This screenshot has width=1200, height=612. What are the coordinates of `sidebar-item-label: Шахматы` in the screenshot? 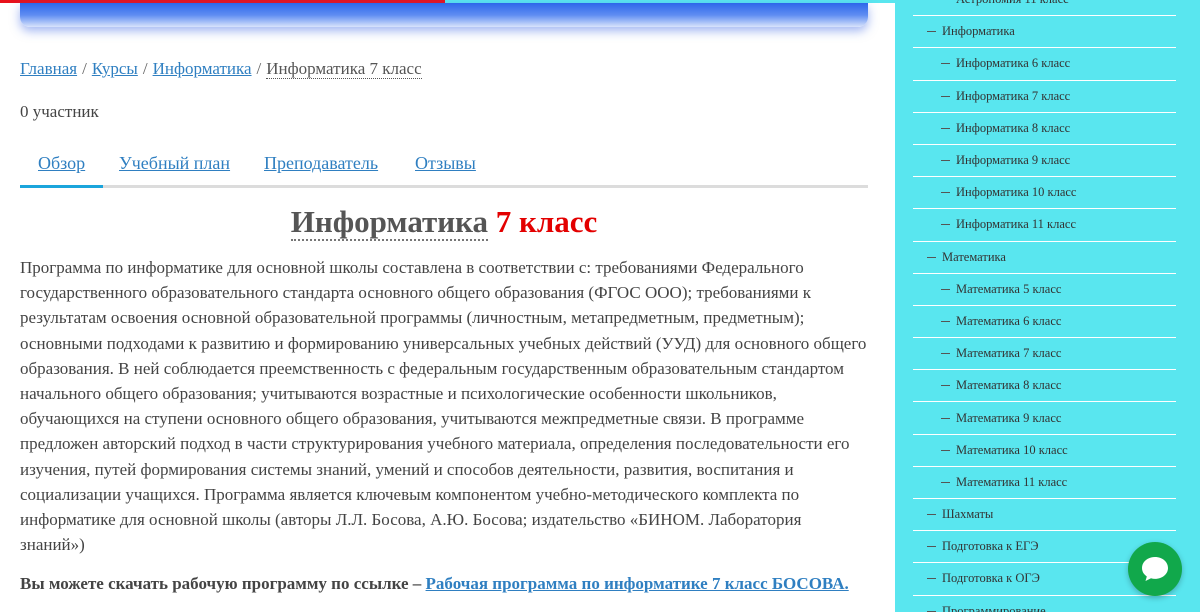 It's located at (968, 514).